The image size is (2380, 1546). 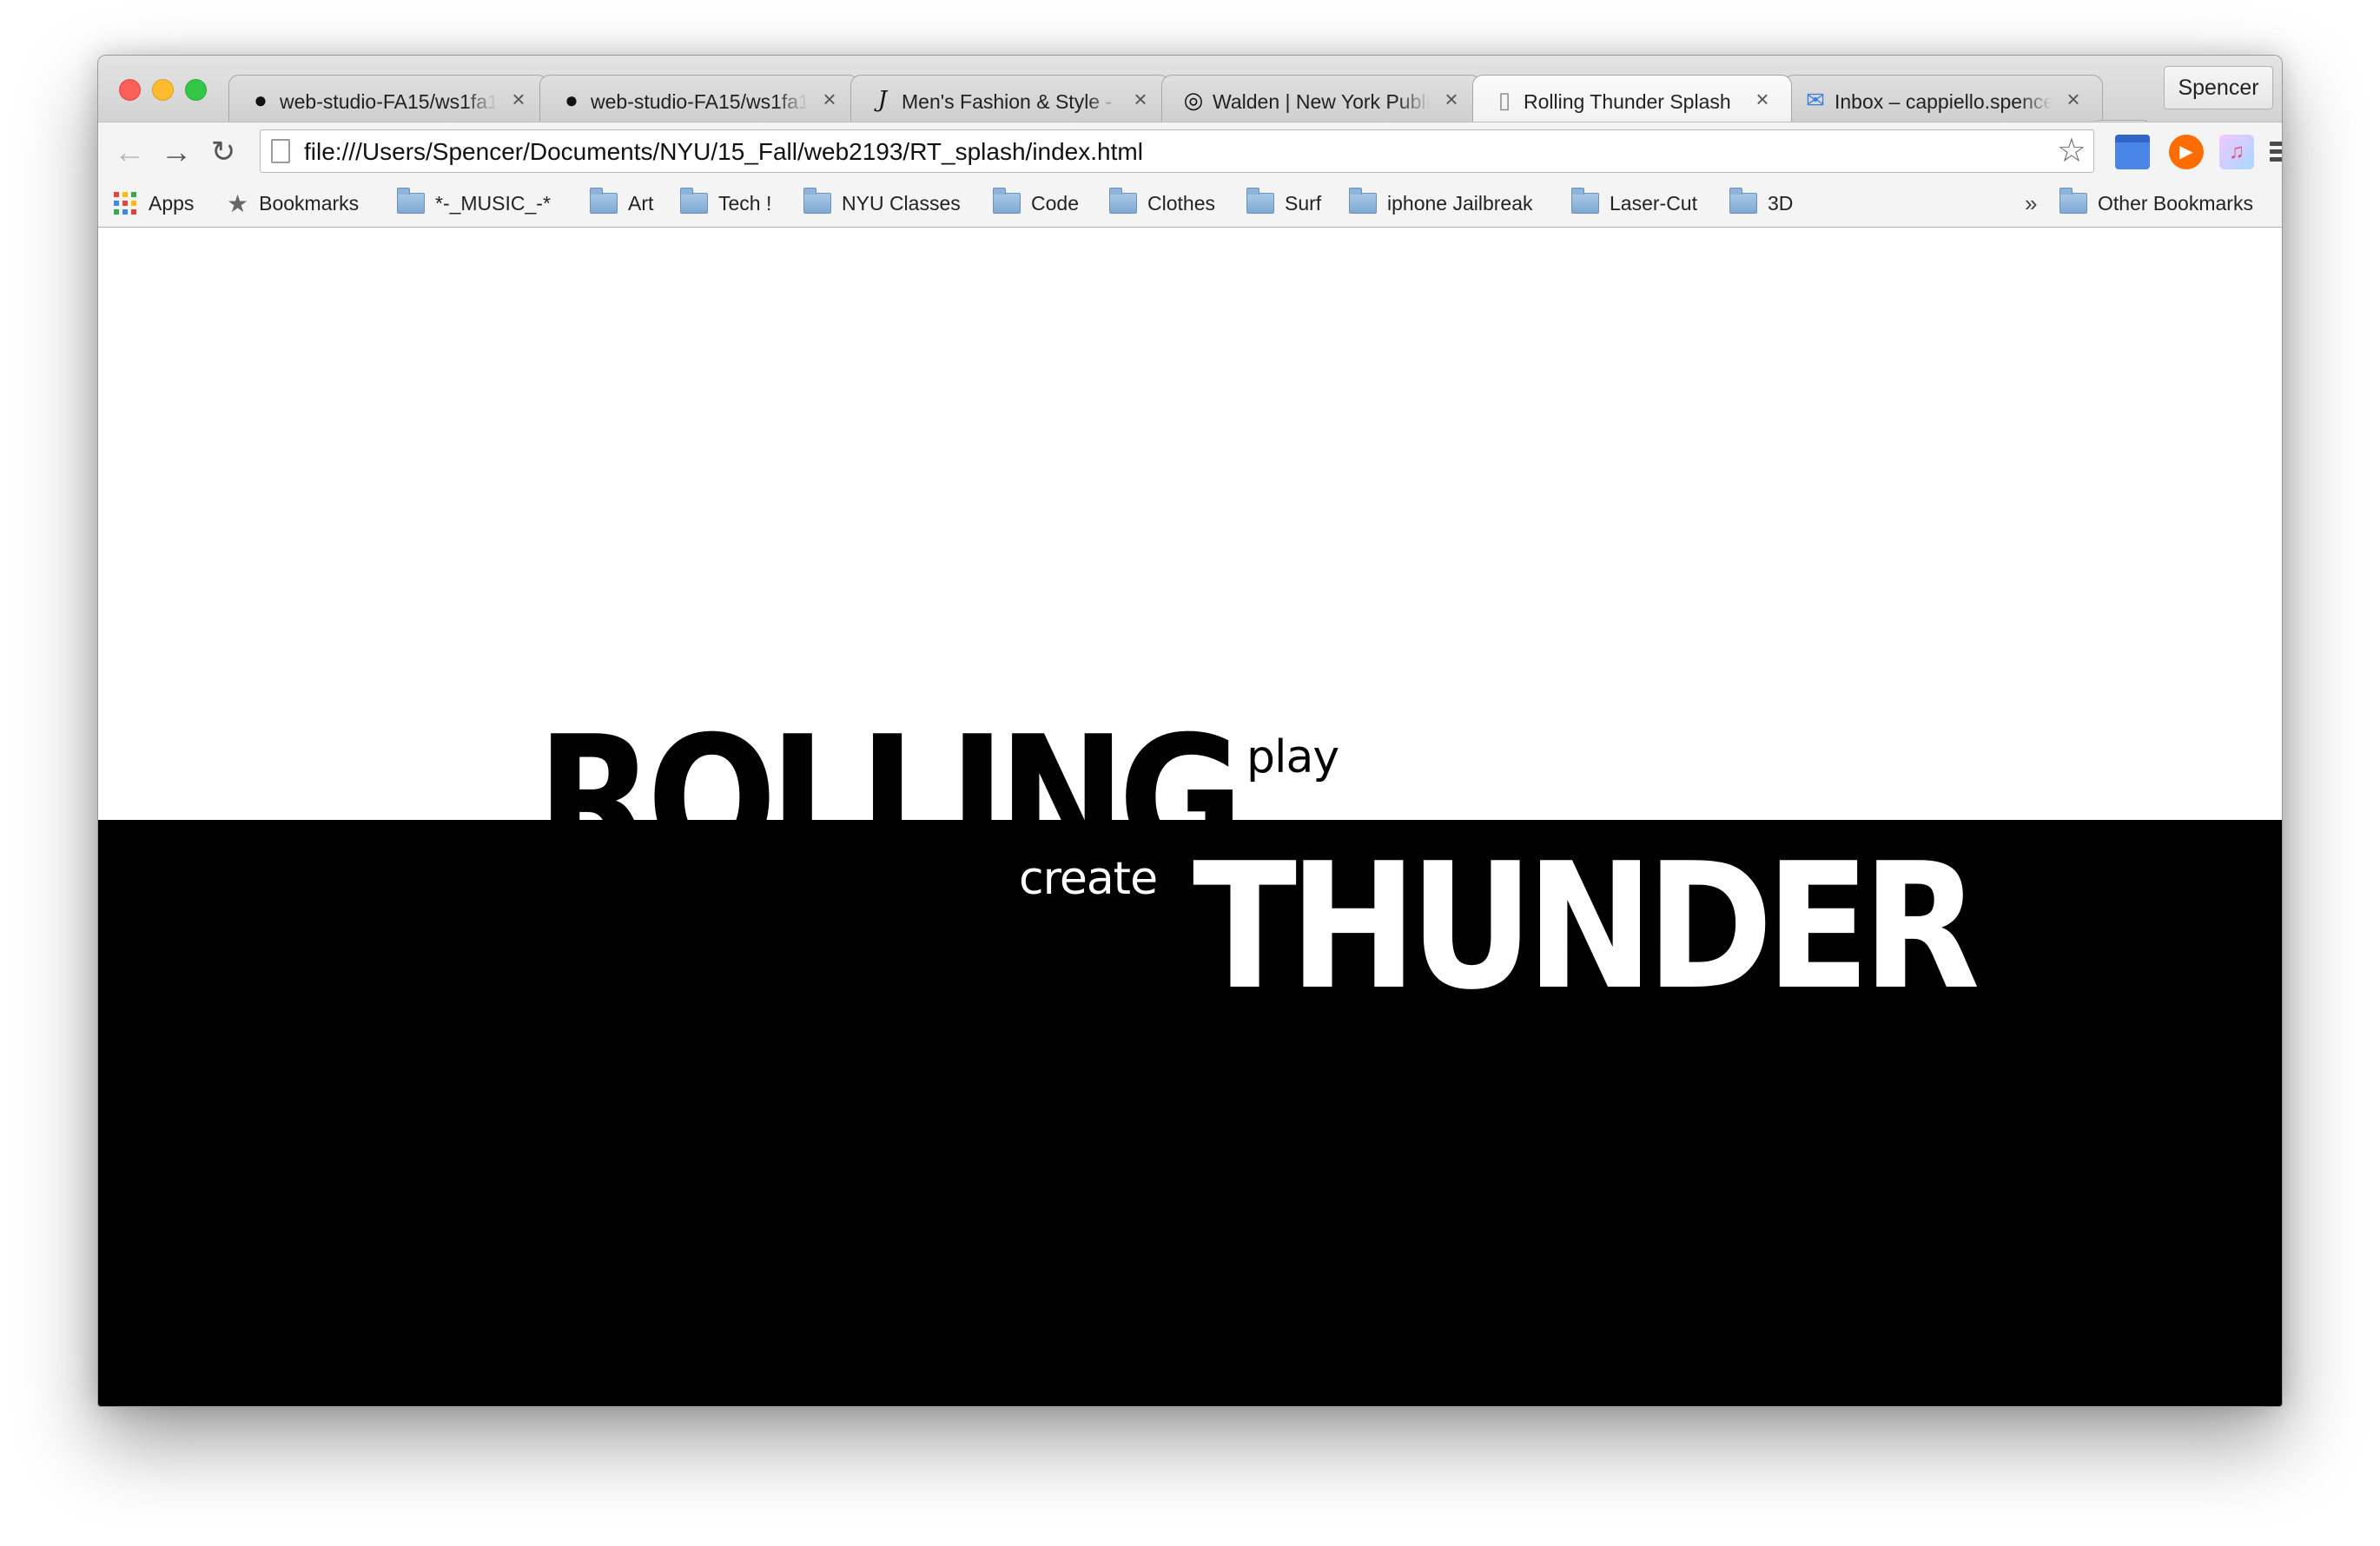 I want to click on bookmark-folder-clothes: Clothes, so click(x=1162, y=204).